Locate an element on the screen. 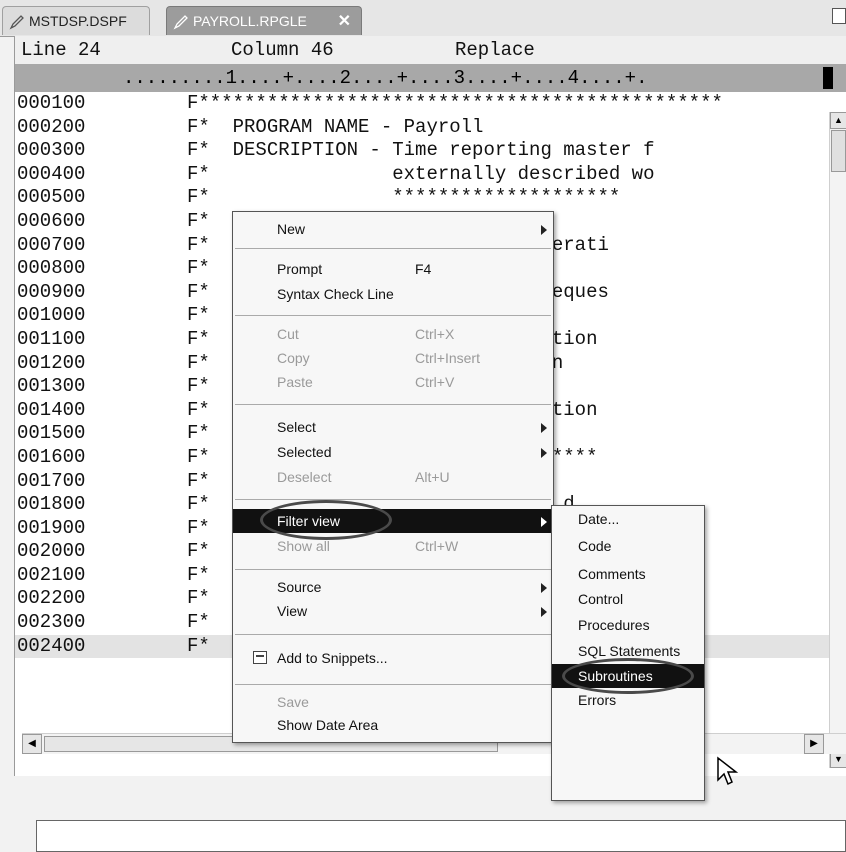  source-line: 000200 F* PROGRAM NAME - Payroll is located at coordinates (430, 128).